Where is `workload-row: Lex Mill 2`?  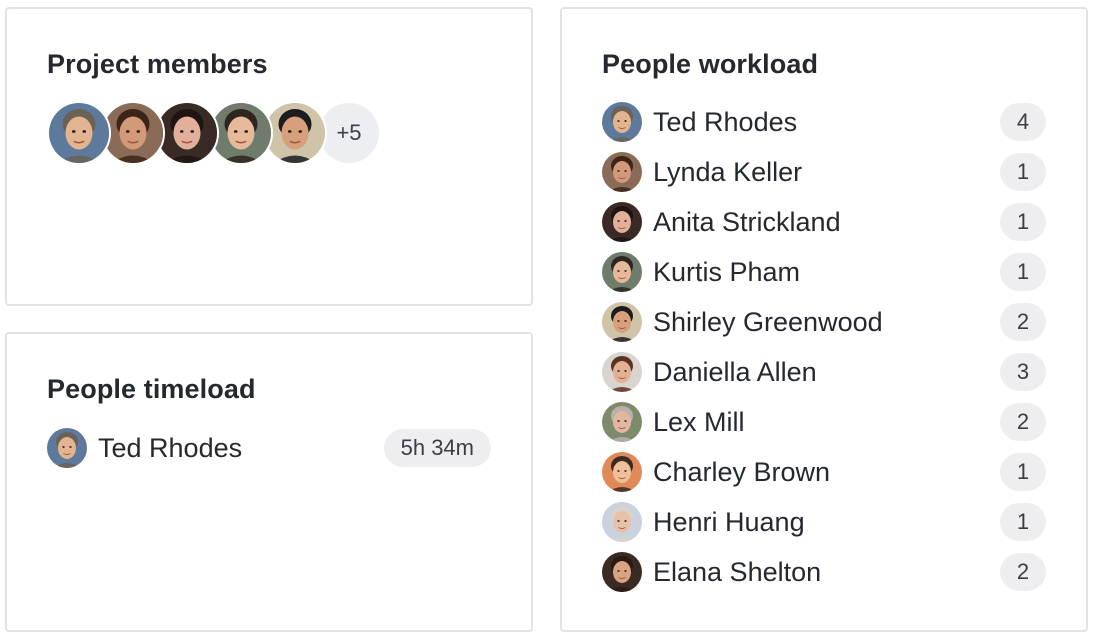 workload-row: Lex Mill 2 is located at coordinates (824, 422).